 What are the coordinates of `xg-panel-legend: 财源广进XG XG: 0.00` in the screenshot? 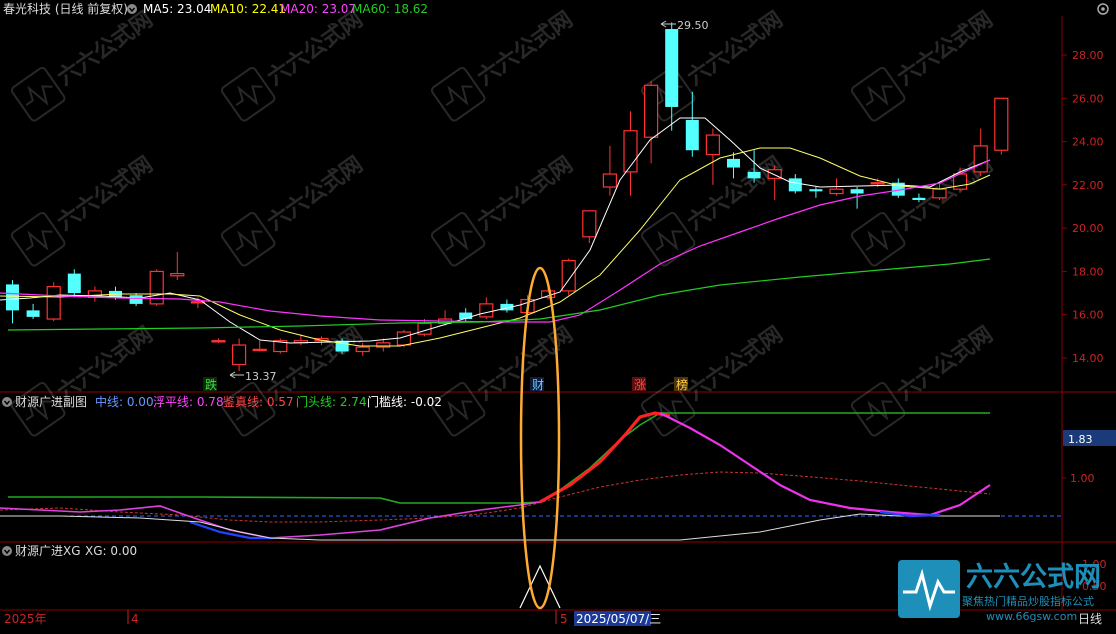 It's located at (69, 551).